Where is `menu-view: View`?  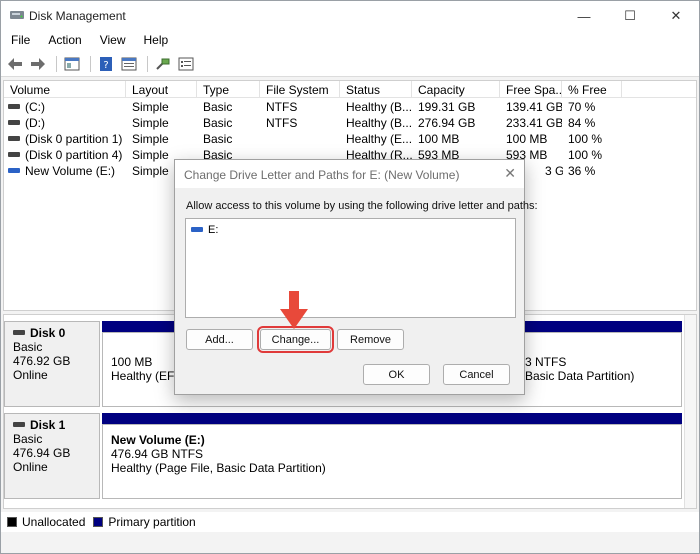 menu-view: View is located at coordinates (113, 41).